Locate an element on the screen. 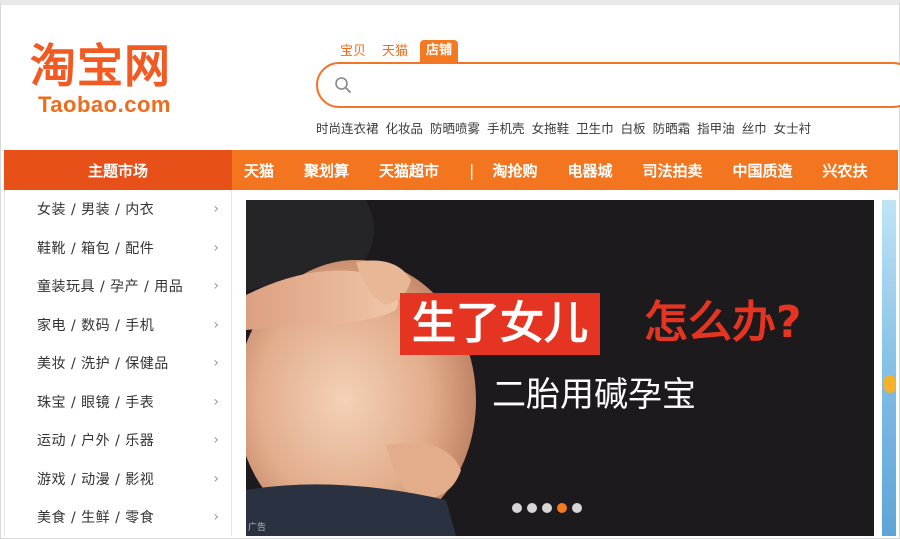 Image resolution: width=900 pixels, height=539 pixels. sidebar-item-sports: 运动 / 户外 / 乐器 › is located at coordinates (118, 440).